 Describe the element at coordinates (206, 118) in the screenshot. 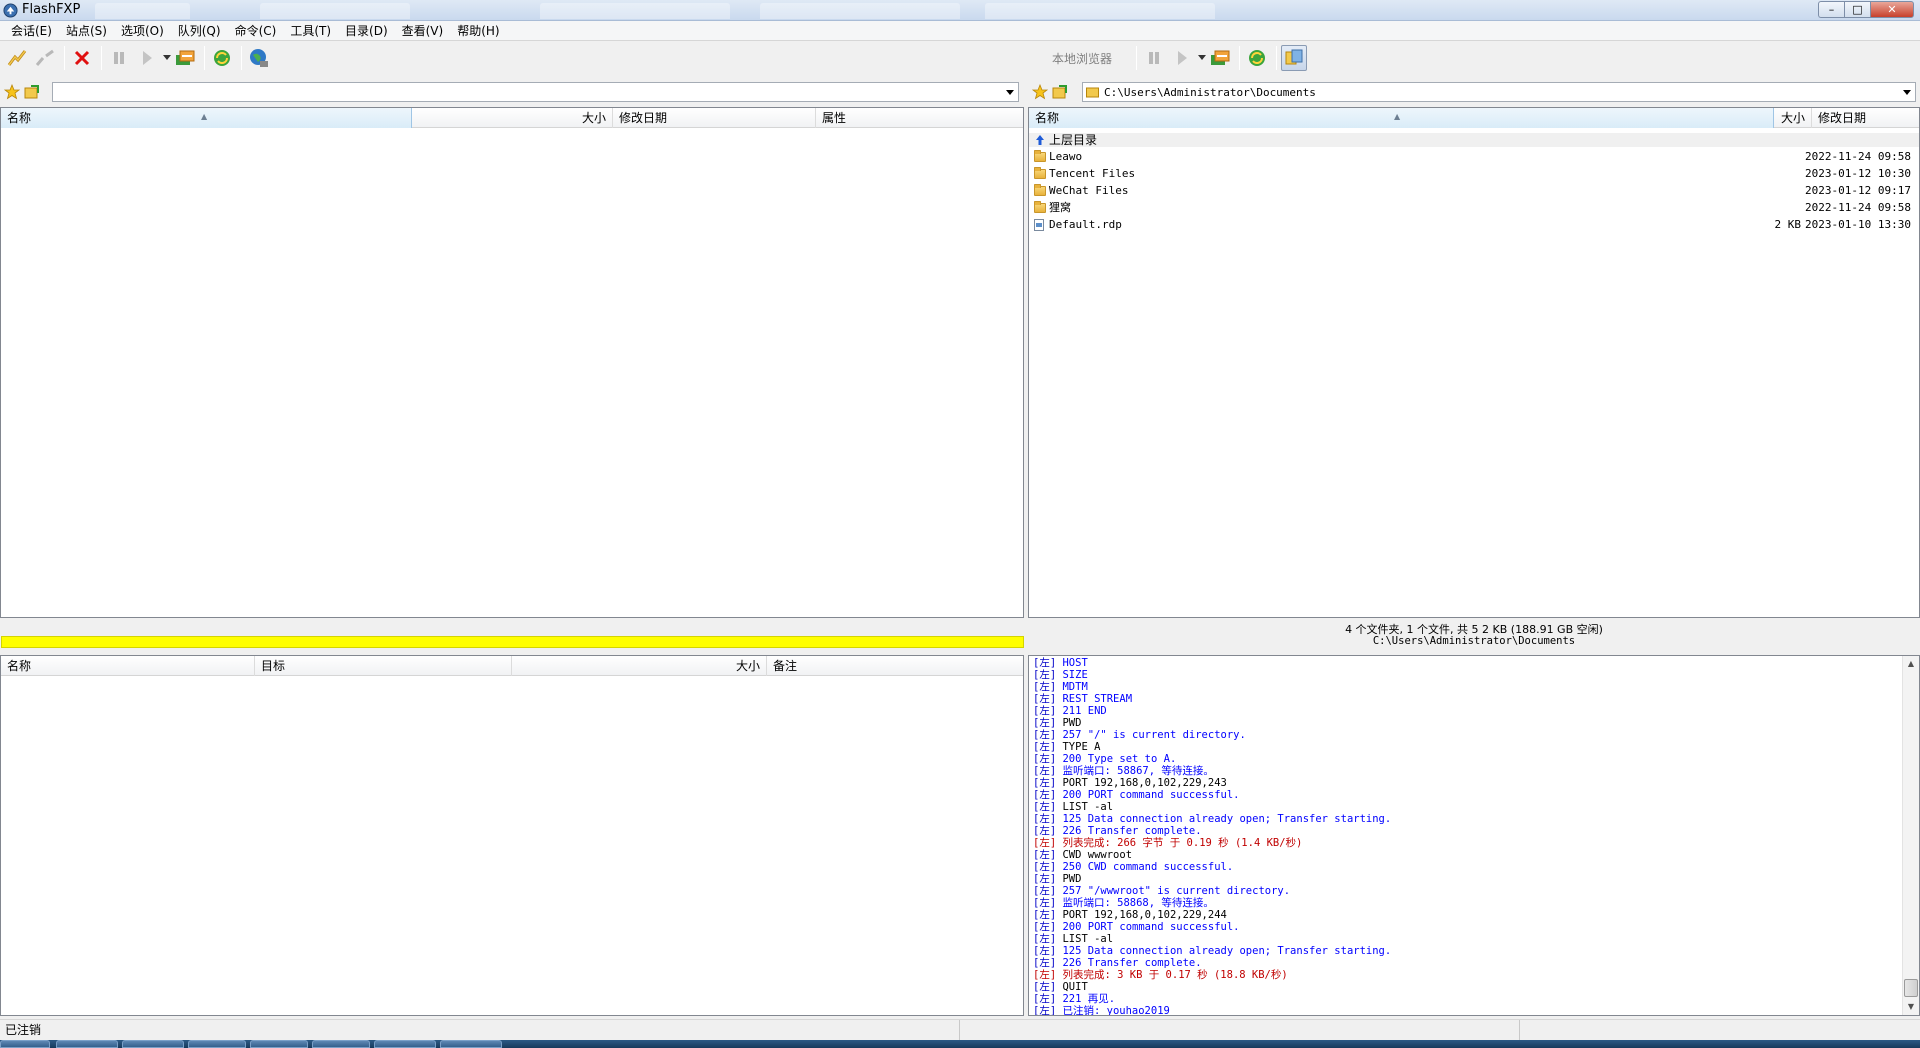

I see `remote-col-name: ▲ 名称` at that location.